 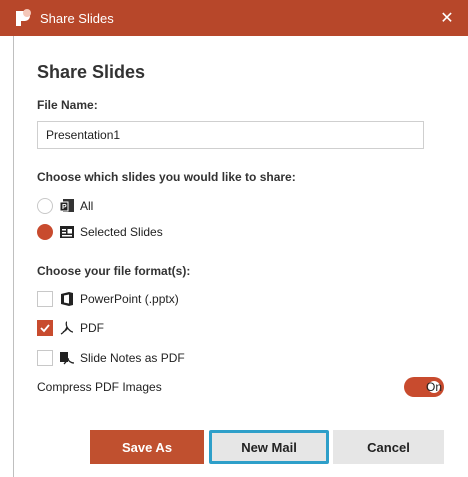 I want to click on radio-option-selected: Selected Slides, so click(x=100, y=232).